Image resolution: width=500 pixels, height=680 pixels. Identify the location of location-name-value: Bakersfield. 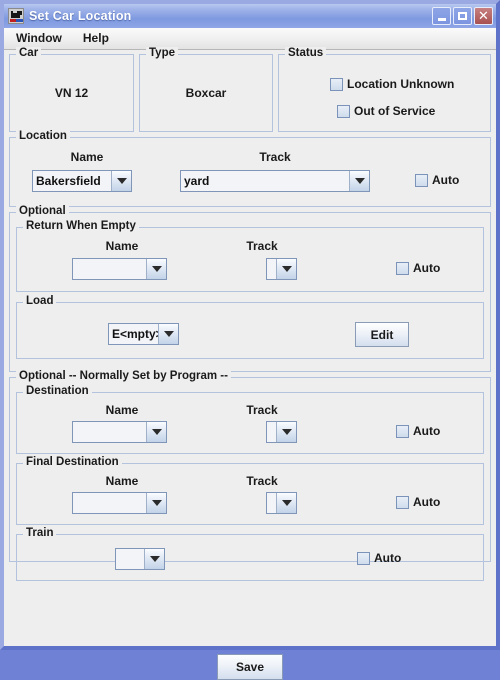
(72, 181).